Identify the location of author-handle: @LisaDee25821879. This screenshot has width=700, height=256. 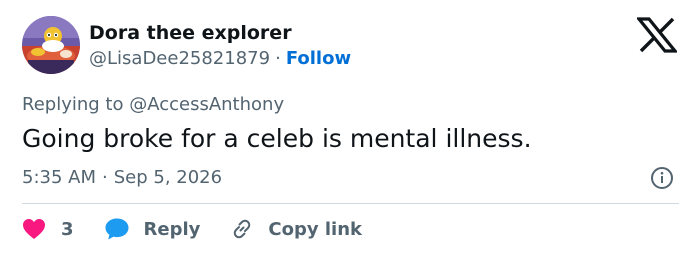
(179, 58).